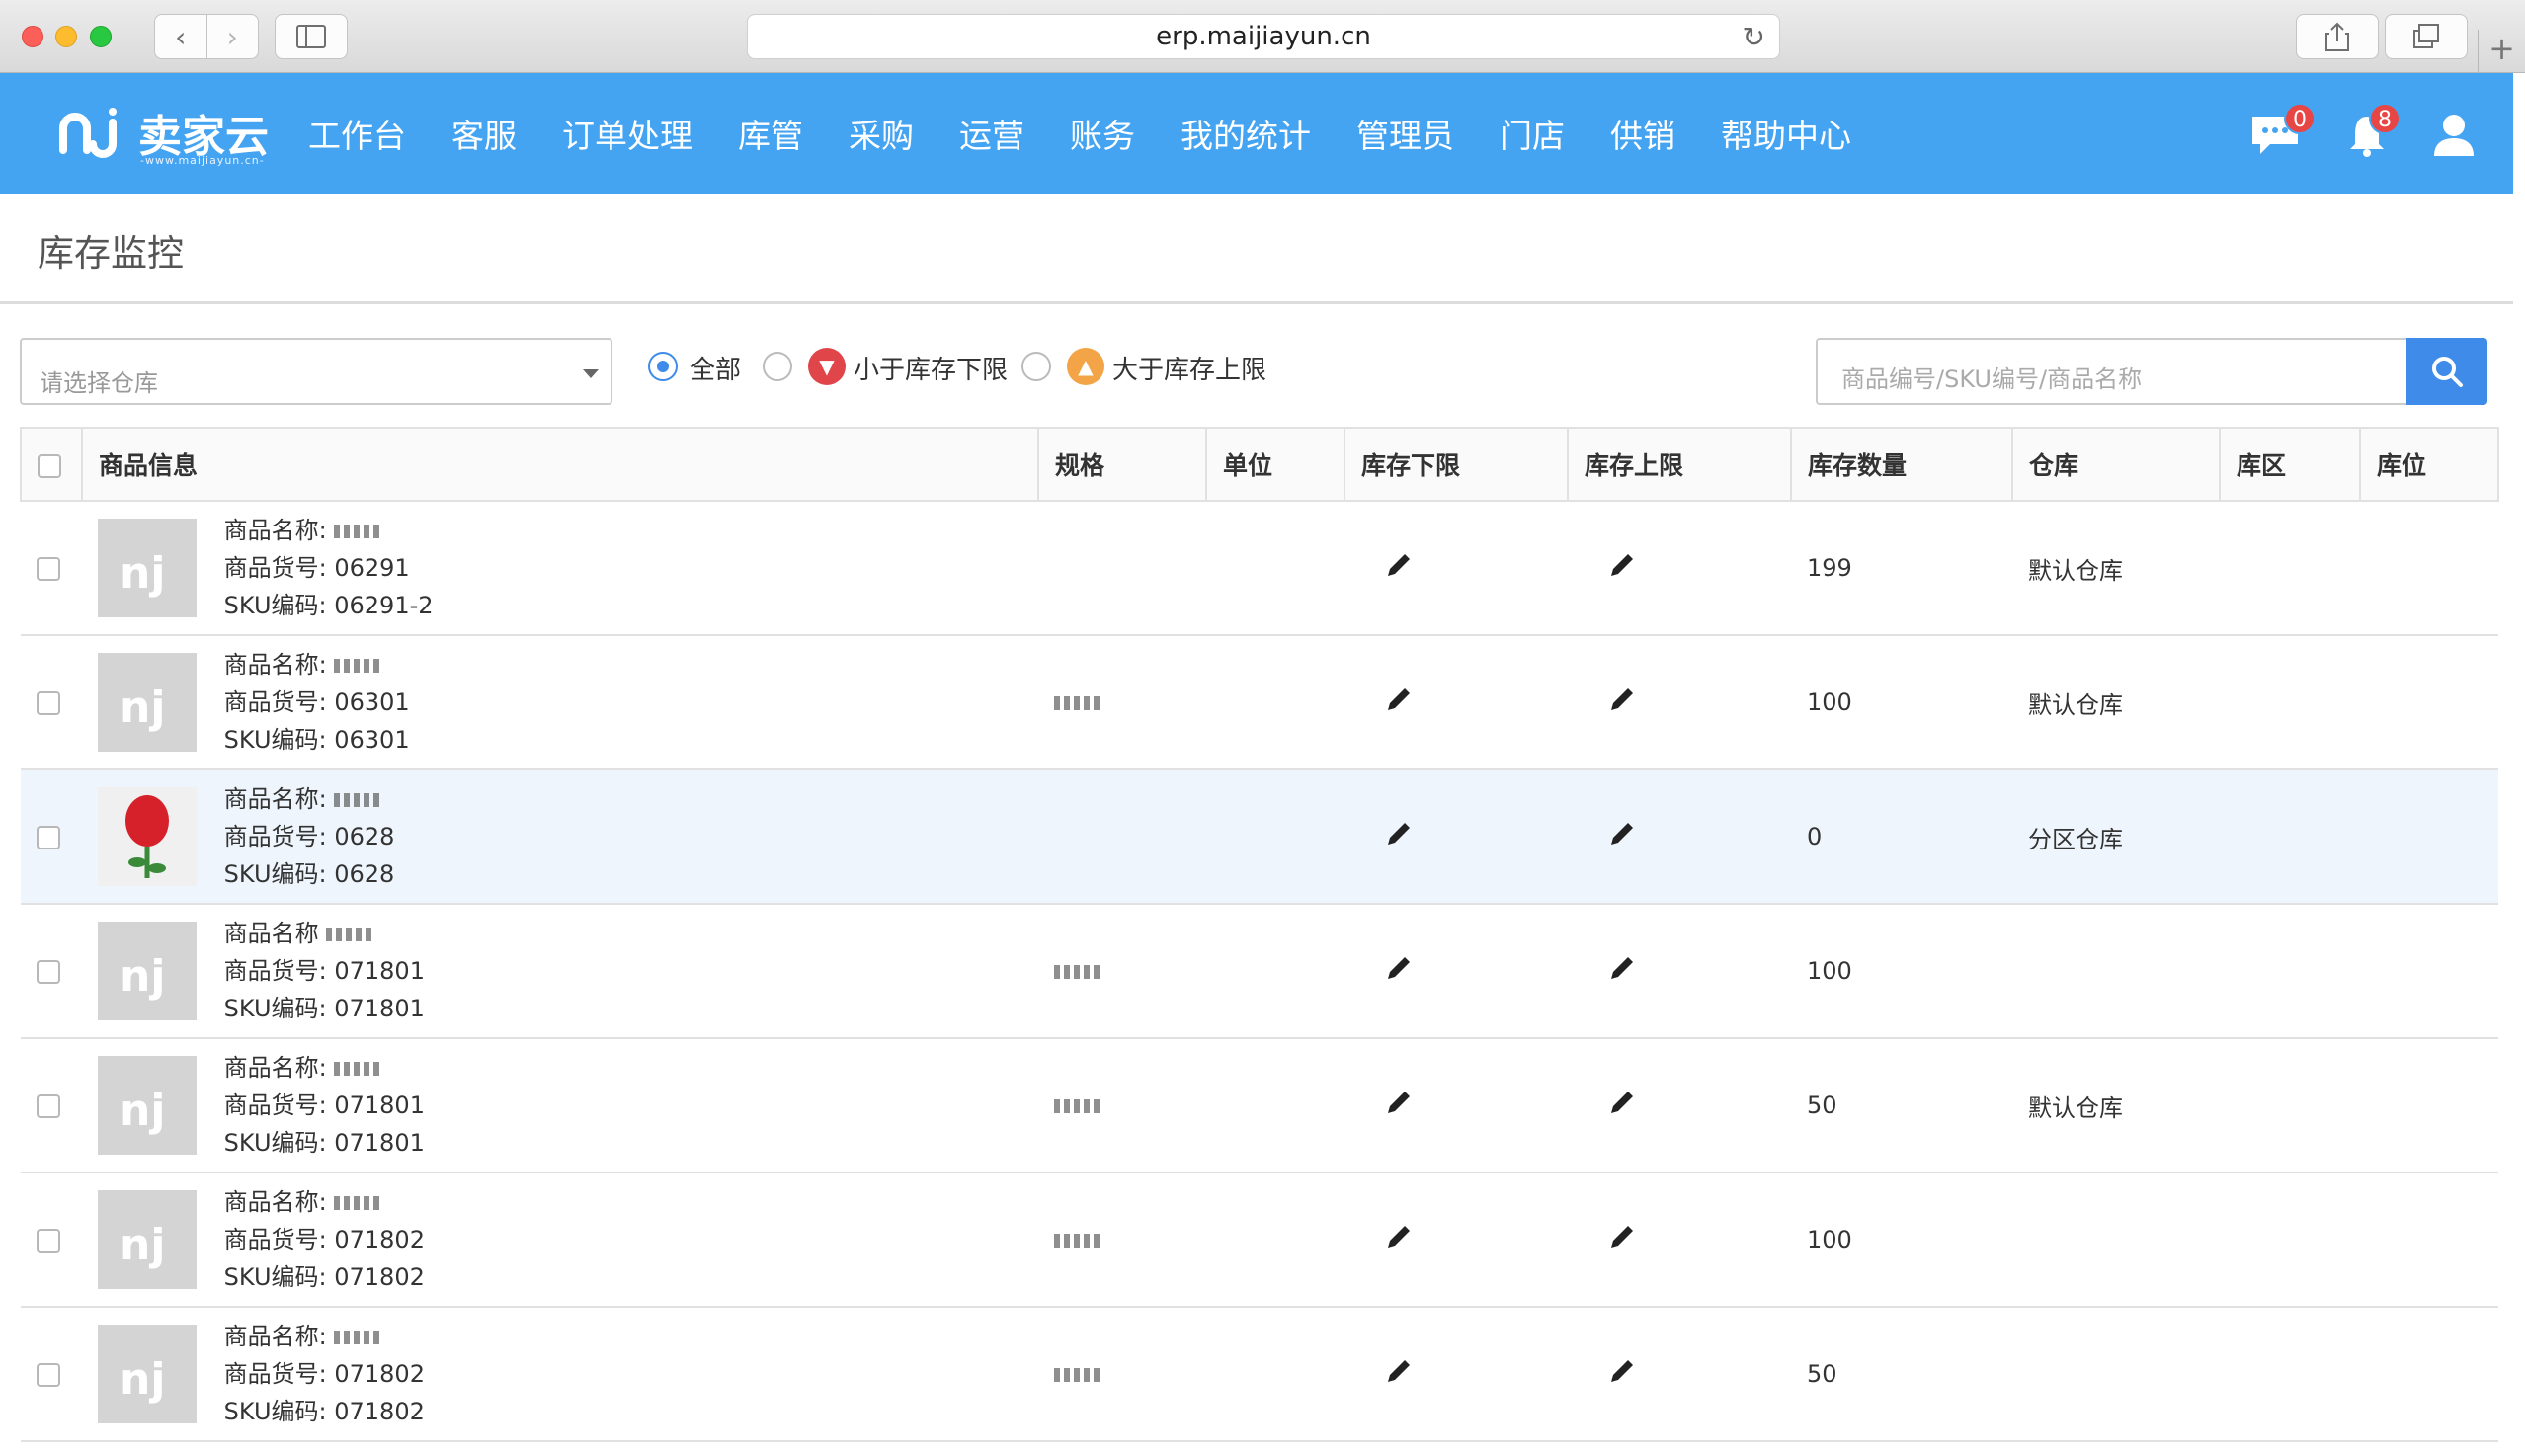 The width and height of the screenshot is (2525, 1456). I want to click on sidebar-icon, so click(311, 36).